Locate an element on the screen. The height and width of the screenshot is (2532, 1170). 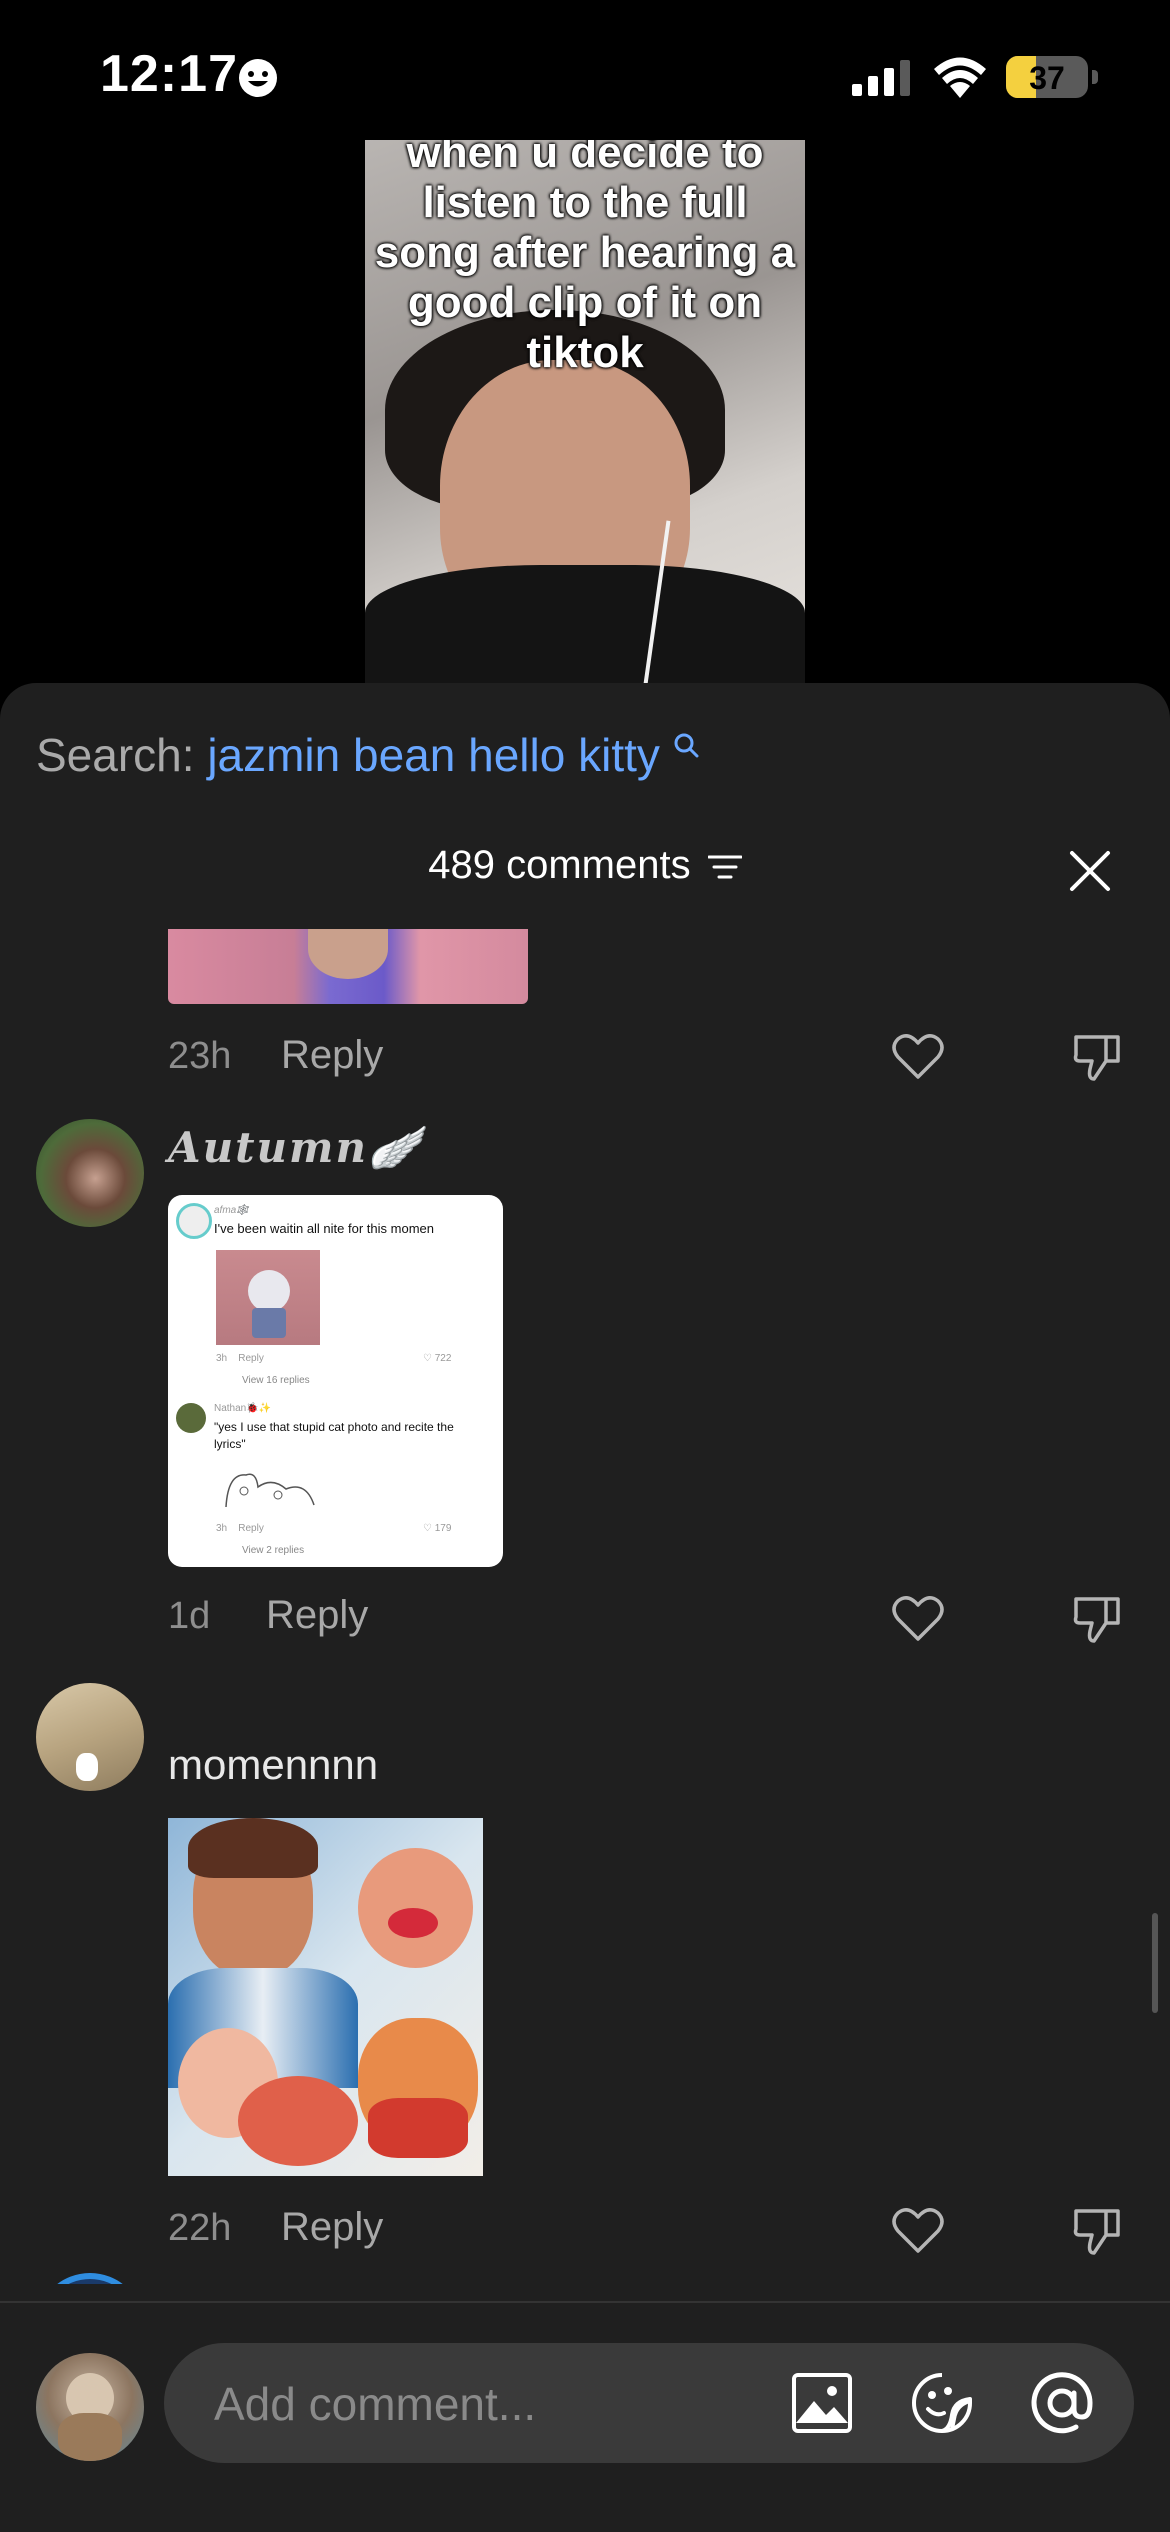
embedded-cat-image is located at coordinates (268, 1297).